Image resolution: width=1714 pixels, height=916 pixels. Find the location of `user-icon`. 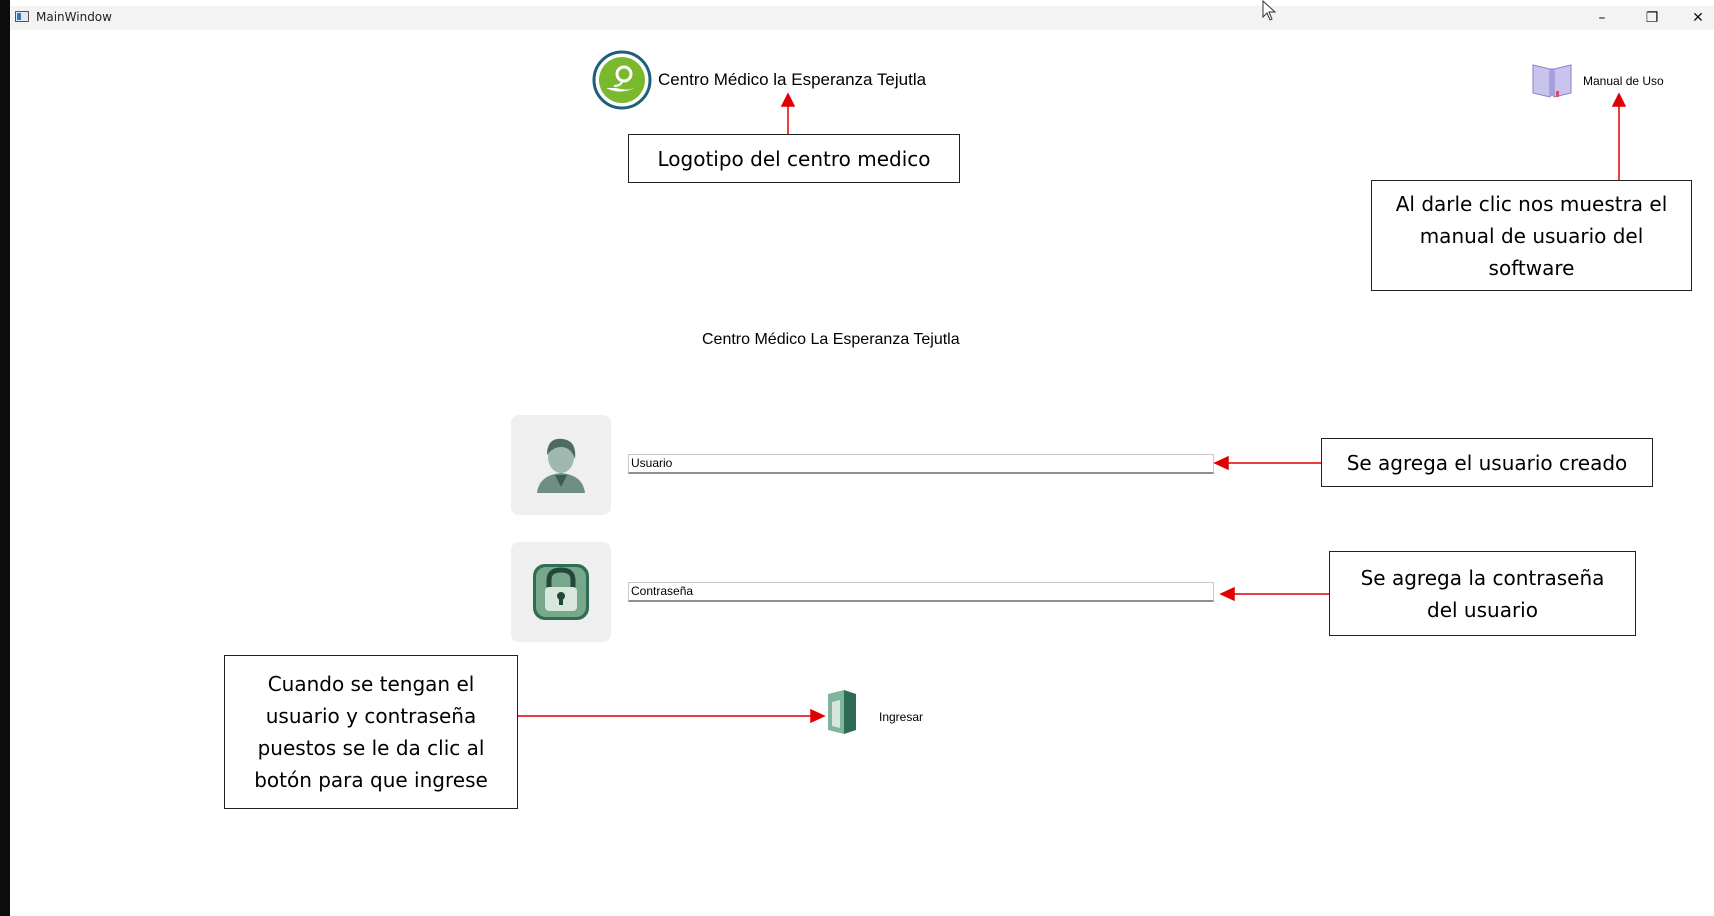

user-icon is located at coordinates (561, 465).